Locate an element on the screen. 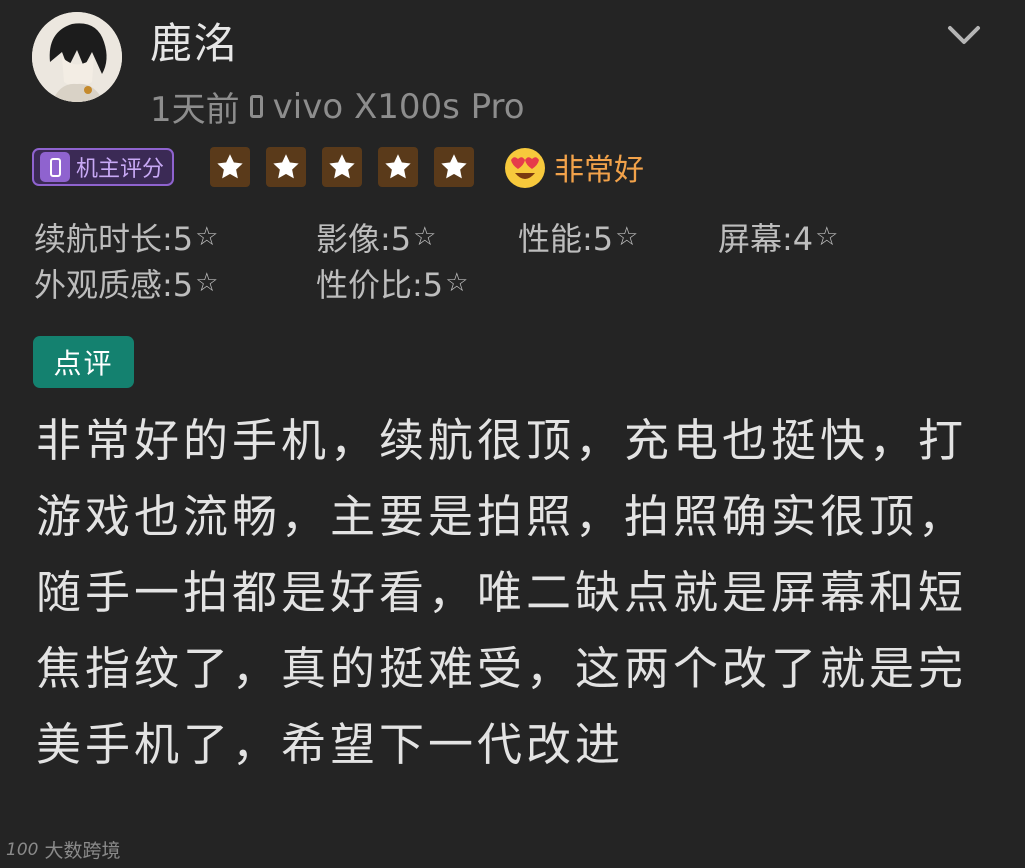  owner-rating-badge: 机主评分 is located at coordinates (103, 167).